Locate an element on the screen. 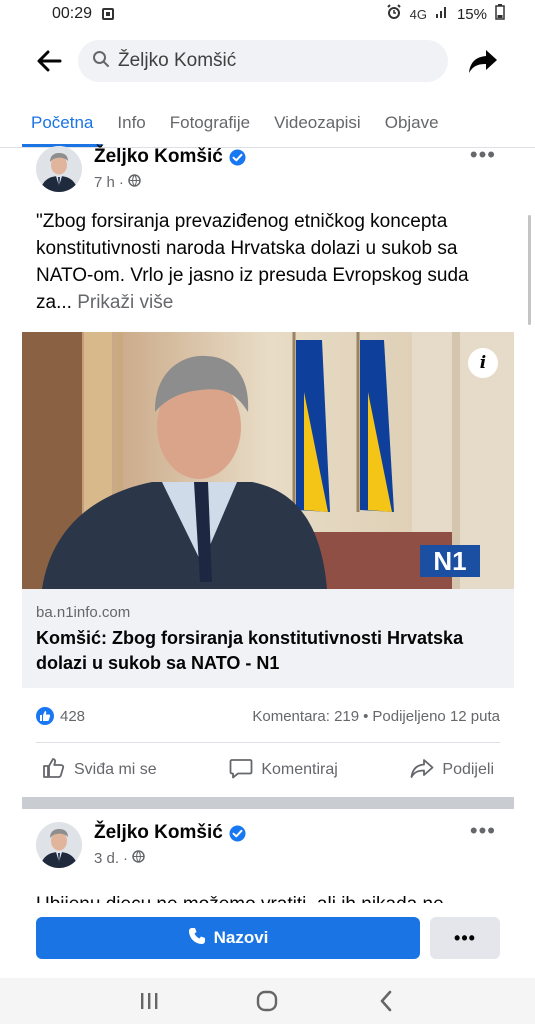 The image size is (535, 1024). search-input: Željko Komšić is located at coordinates (263, 61).